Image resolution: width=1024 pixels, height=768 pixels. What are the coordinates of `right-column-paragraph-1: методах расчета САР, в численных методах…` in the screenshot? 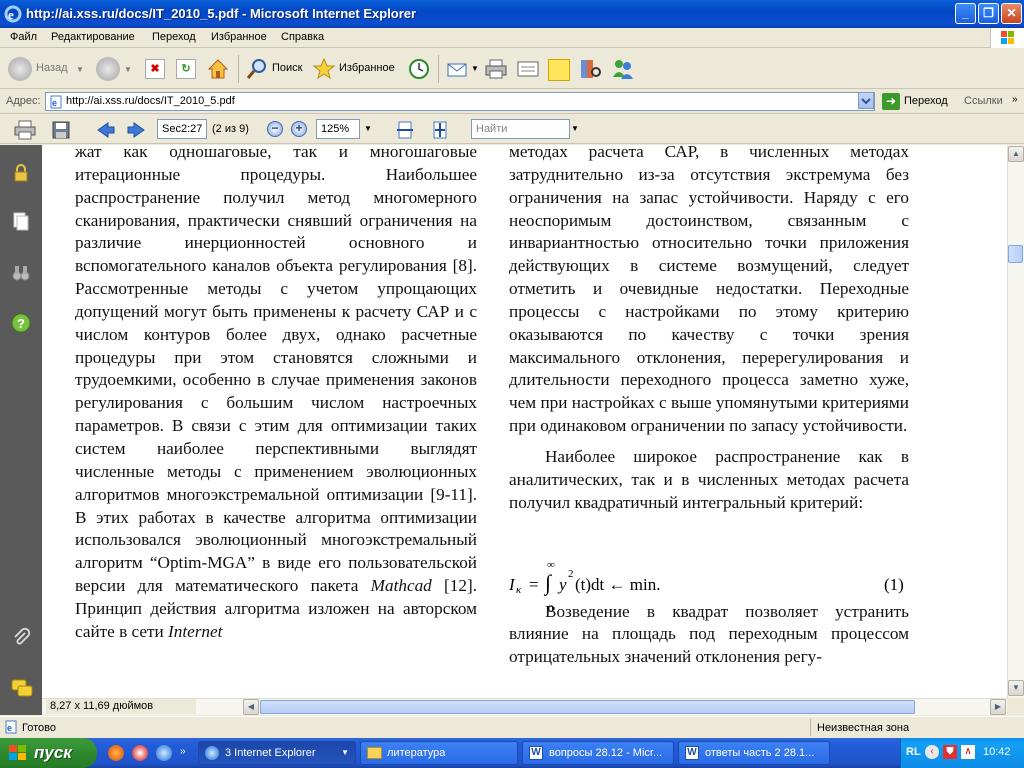 It's located at (709, 290).